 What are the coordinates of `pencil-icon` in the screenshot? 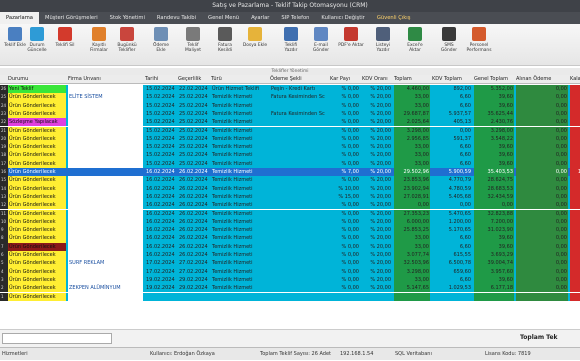 It's located at (15, 34).